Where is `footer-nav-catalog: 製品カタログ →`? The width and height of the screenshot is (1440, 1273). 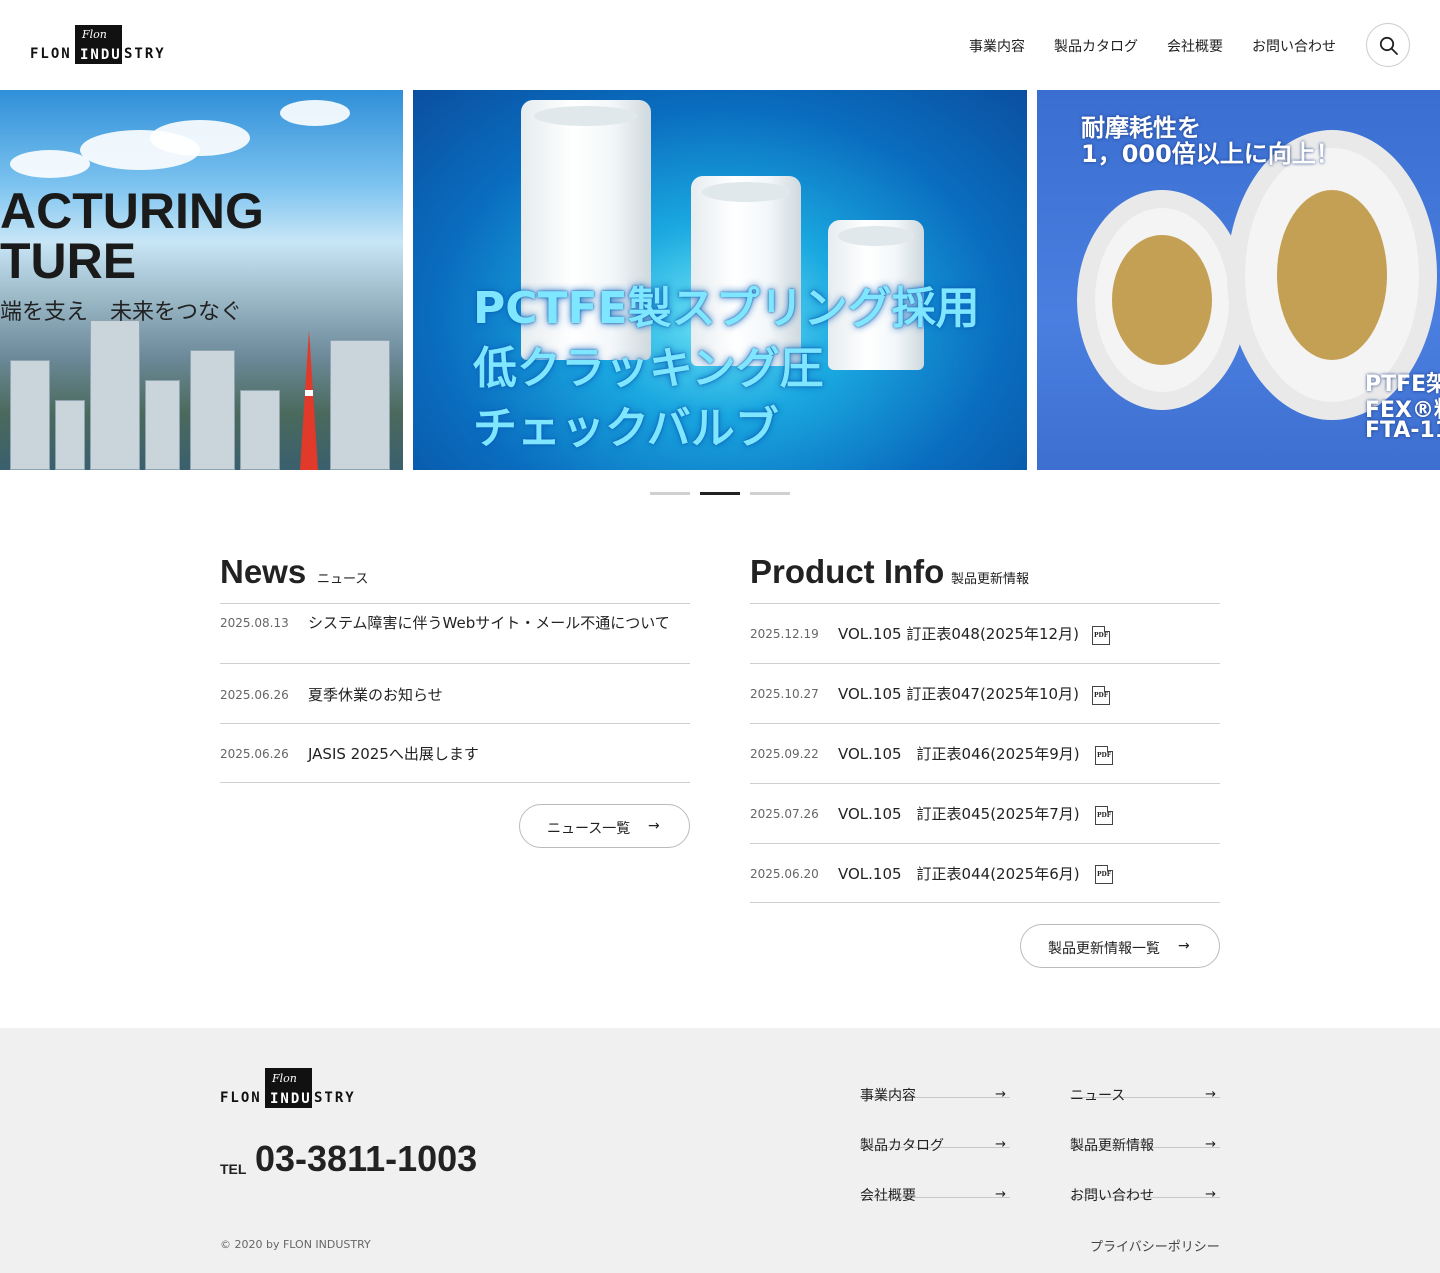 footer-nav-catalog: 製品カタログ → is located at coordinates (935, 1126).